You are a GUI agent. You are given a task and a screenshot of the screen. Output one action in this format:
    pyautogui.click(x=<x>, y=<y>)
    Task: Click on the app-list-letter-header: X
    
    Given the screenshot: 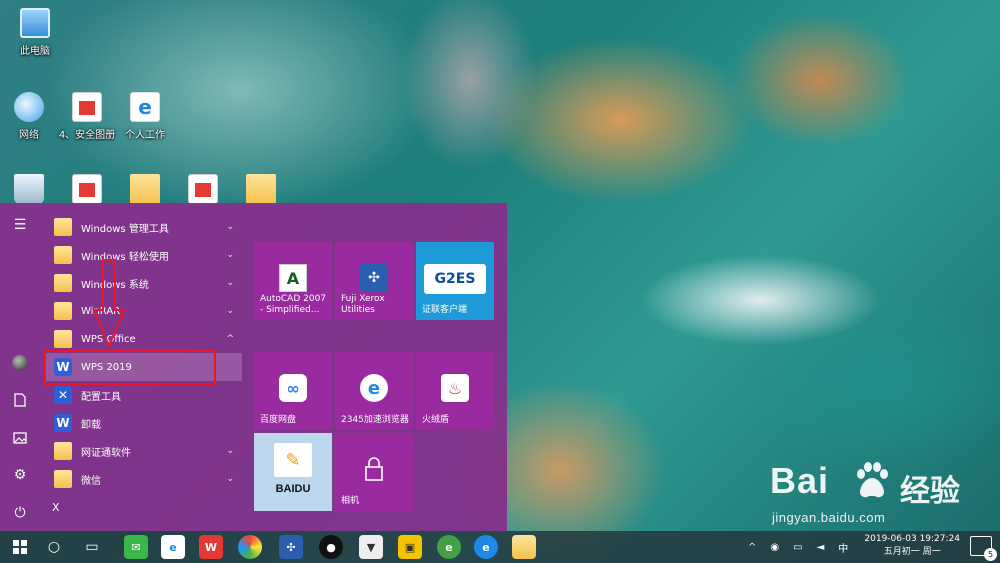 What is the action you would take?
    pyautogui.click(x=144, y=507)
    